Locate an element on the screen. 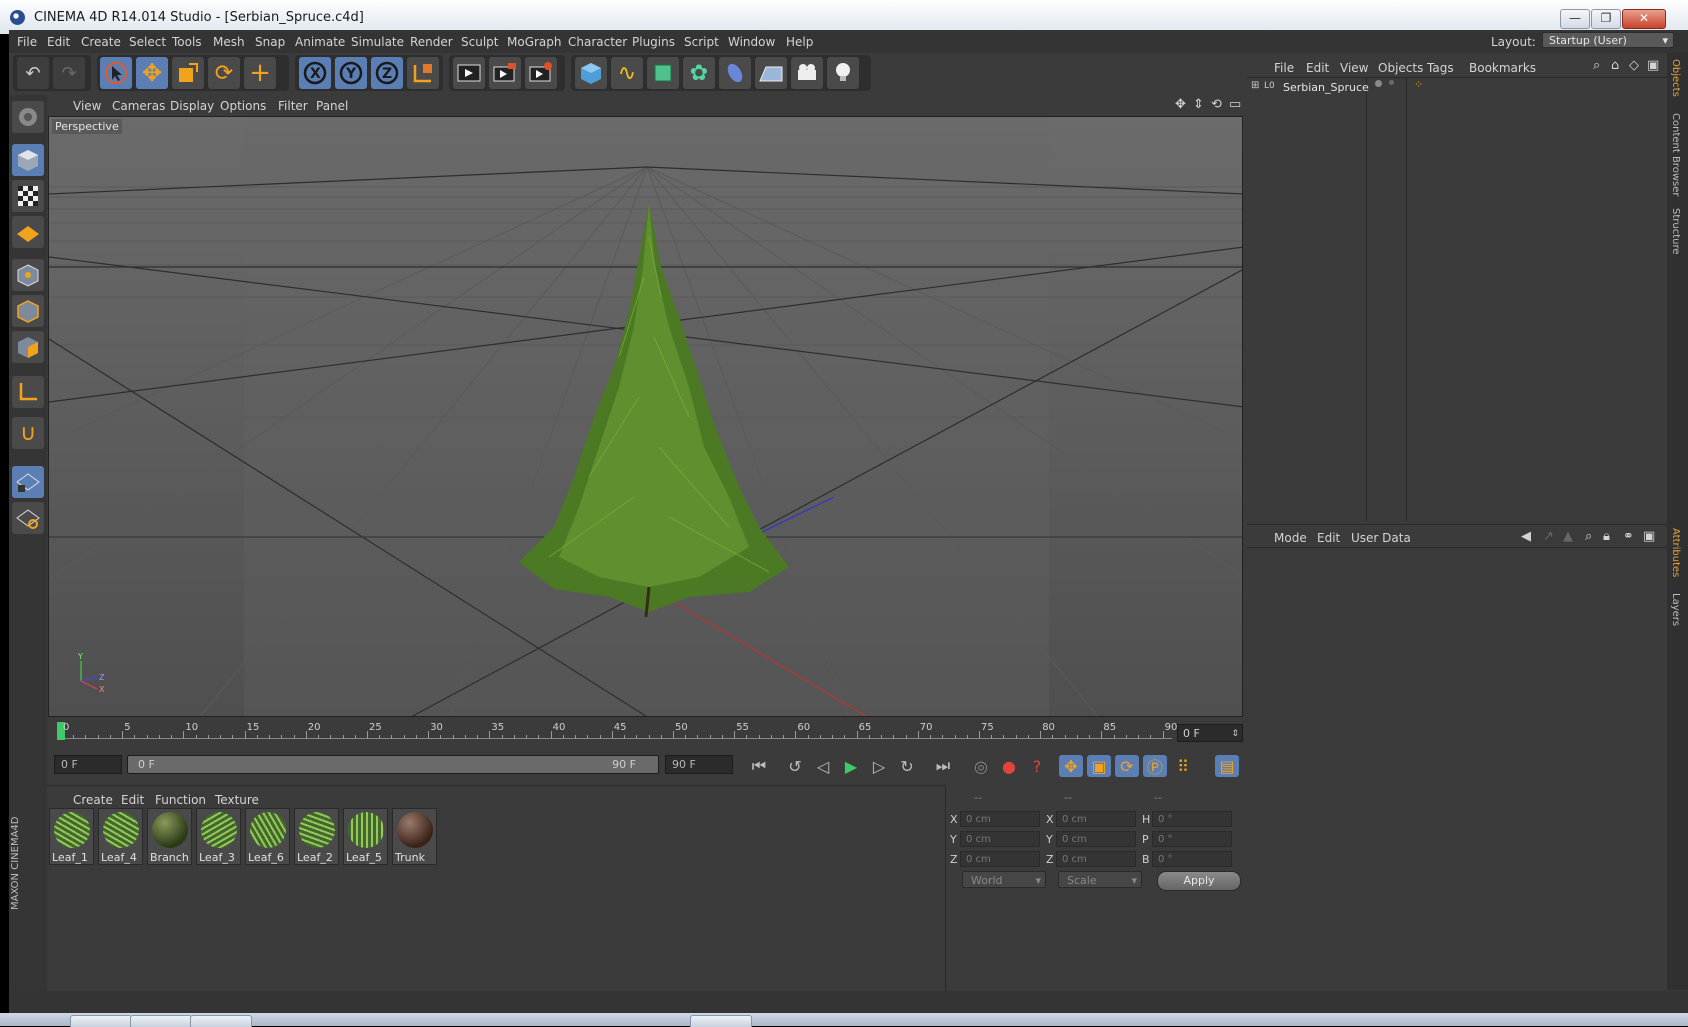  material-swatch: Leaf_1 is located at coordinates (71, 836).